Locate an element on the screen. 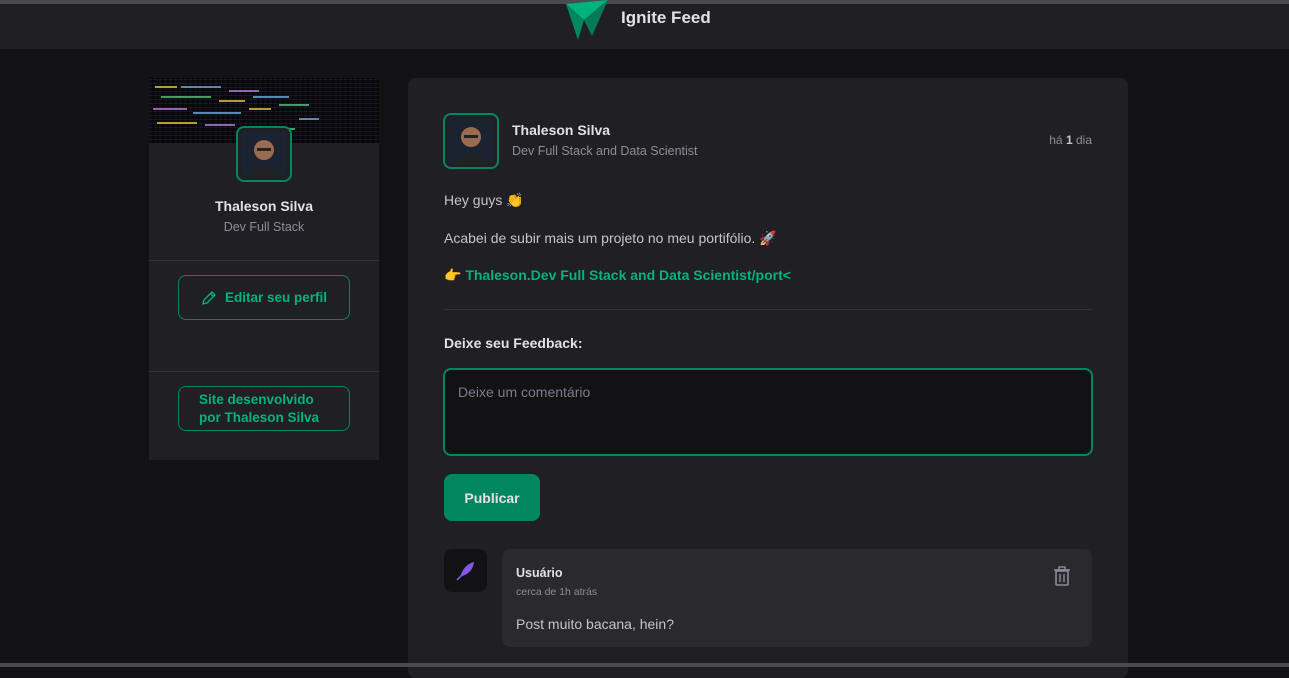 The image size is (1289, 678). post-author-role: Dev Full Stack and Data Scientist is located at coordinates (605, 151).